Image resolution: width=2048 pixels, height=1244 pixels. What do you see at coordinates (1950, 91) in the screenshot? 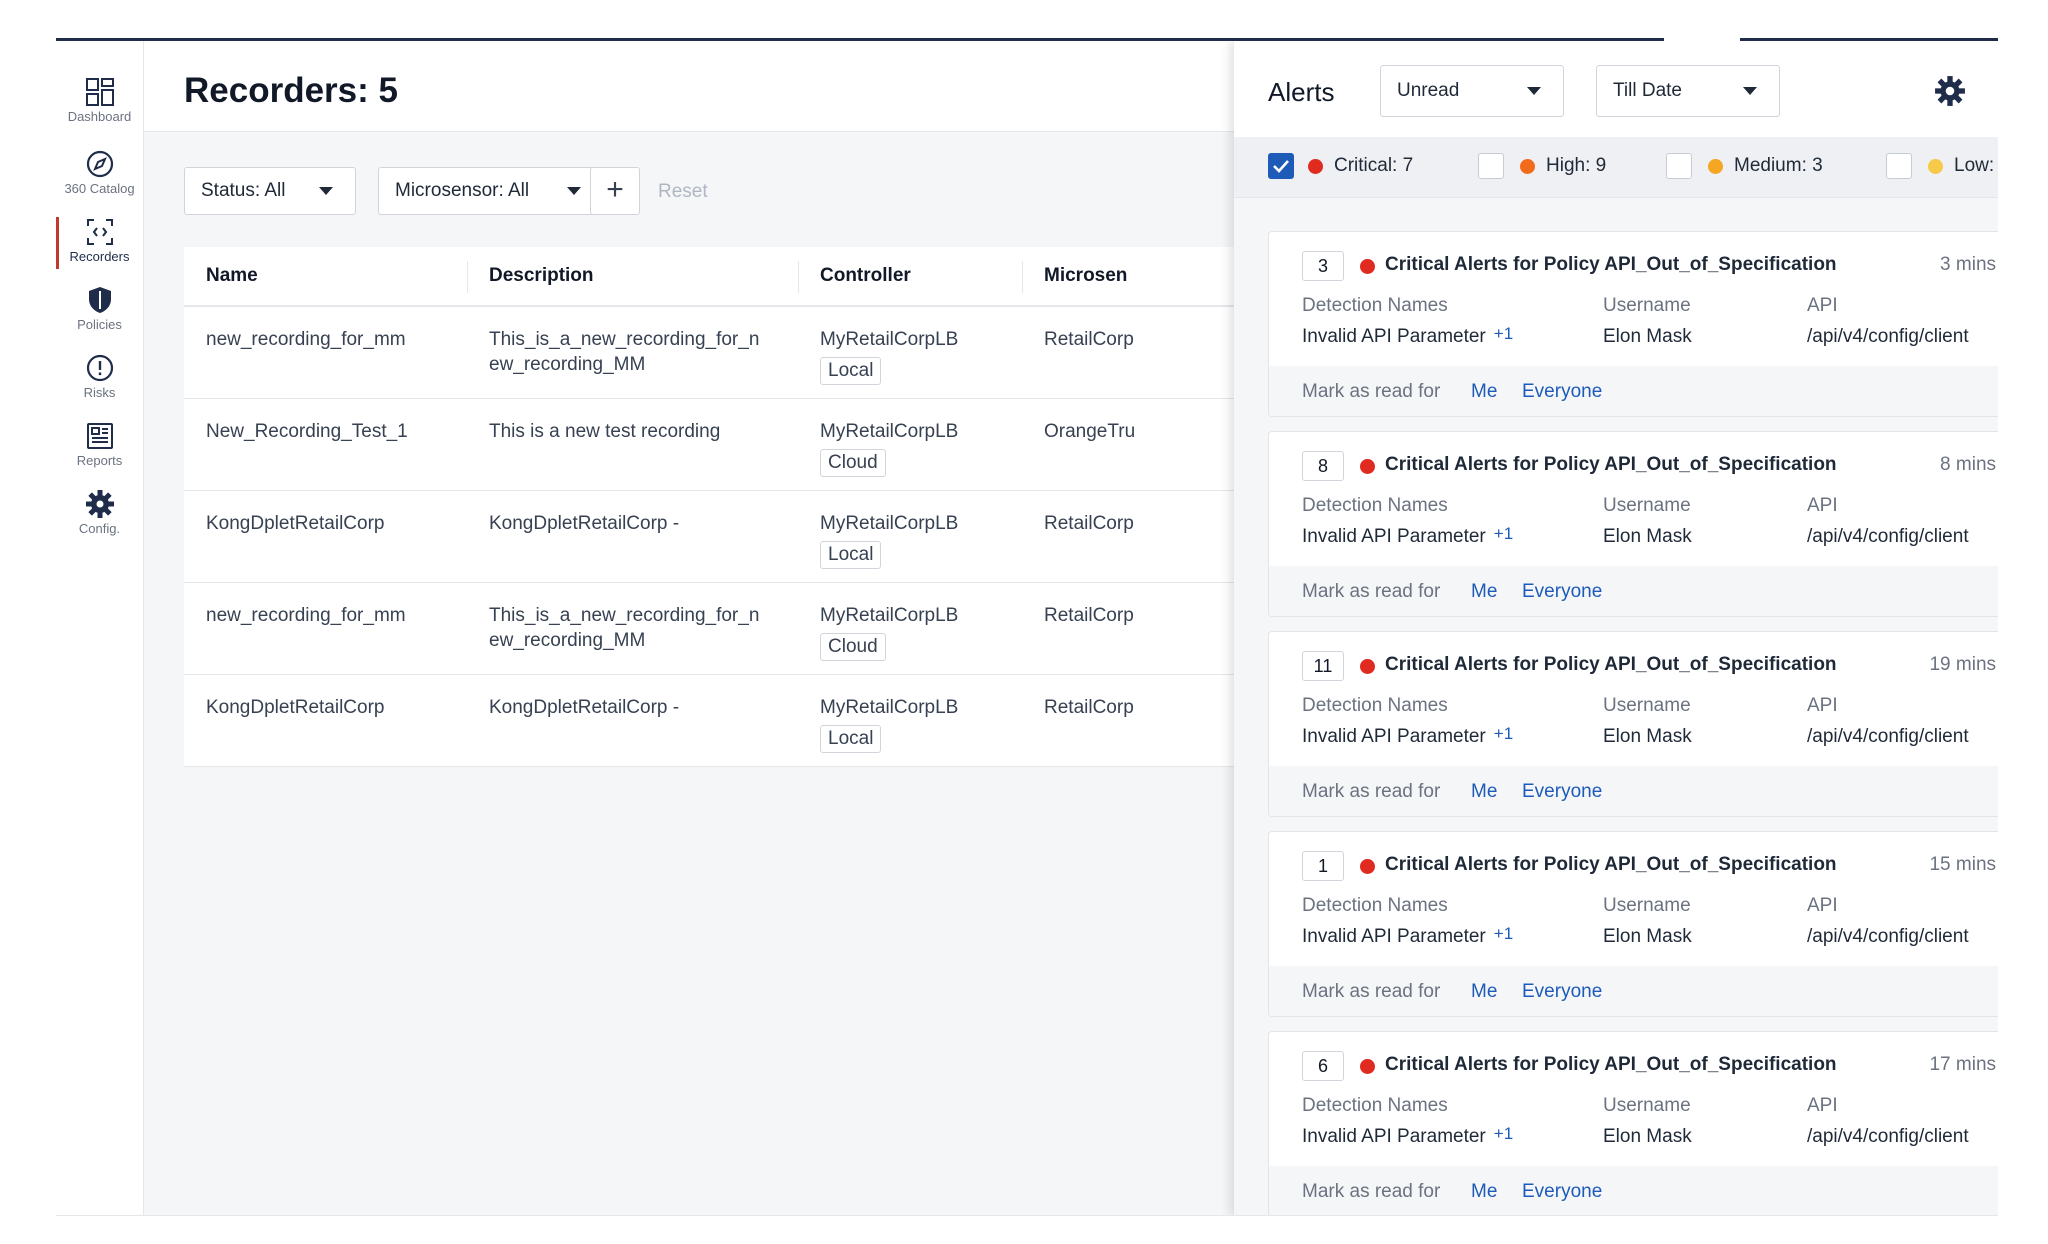
I see `settings-icon` at bounding box center [1950, 91].